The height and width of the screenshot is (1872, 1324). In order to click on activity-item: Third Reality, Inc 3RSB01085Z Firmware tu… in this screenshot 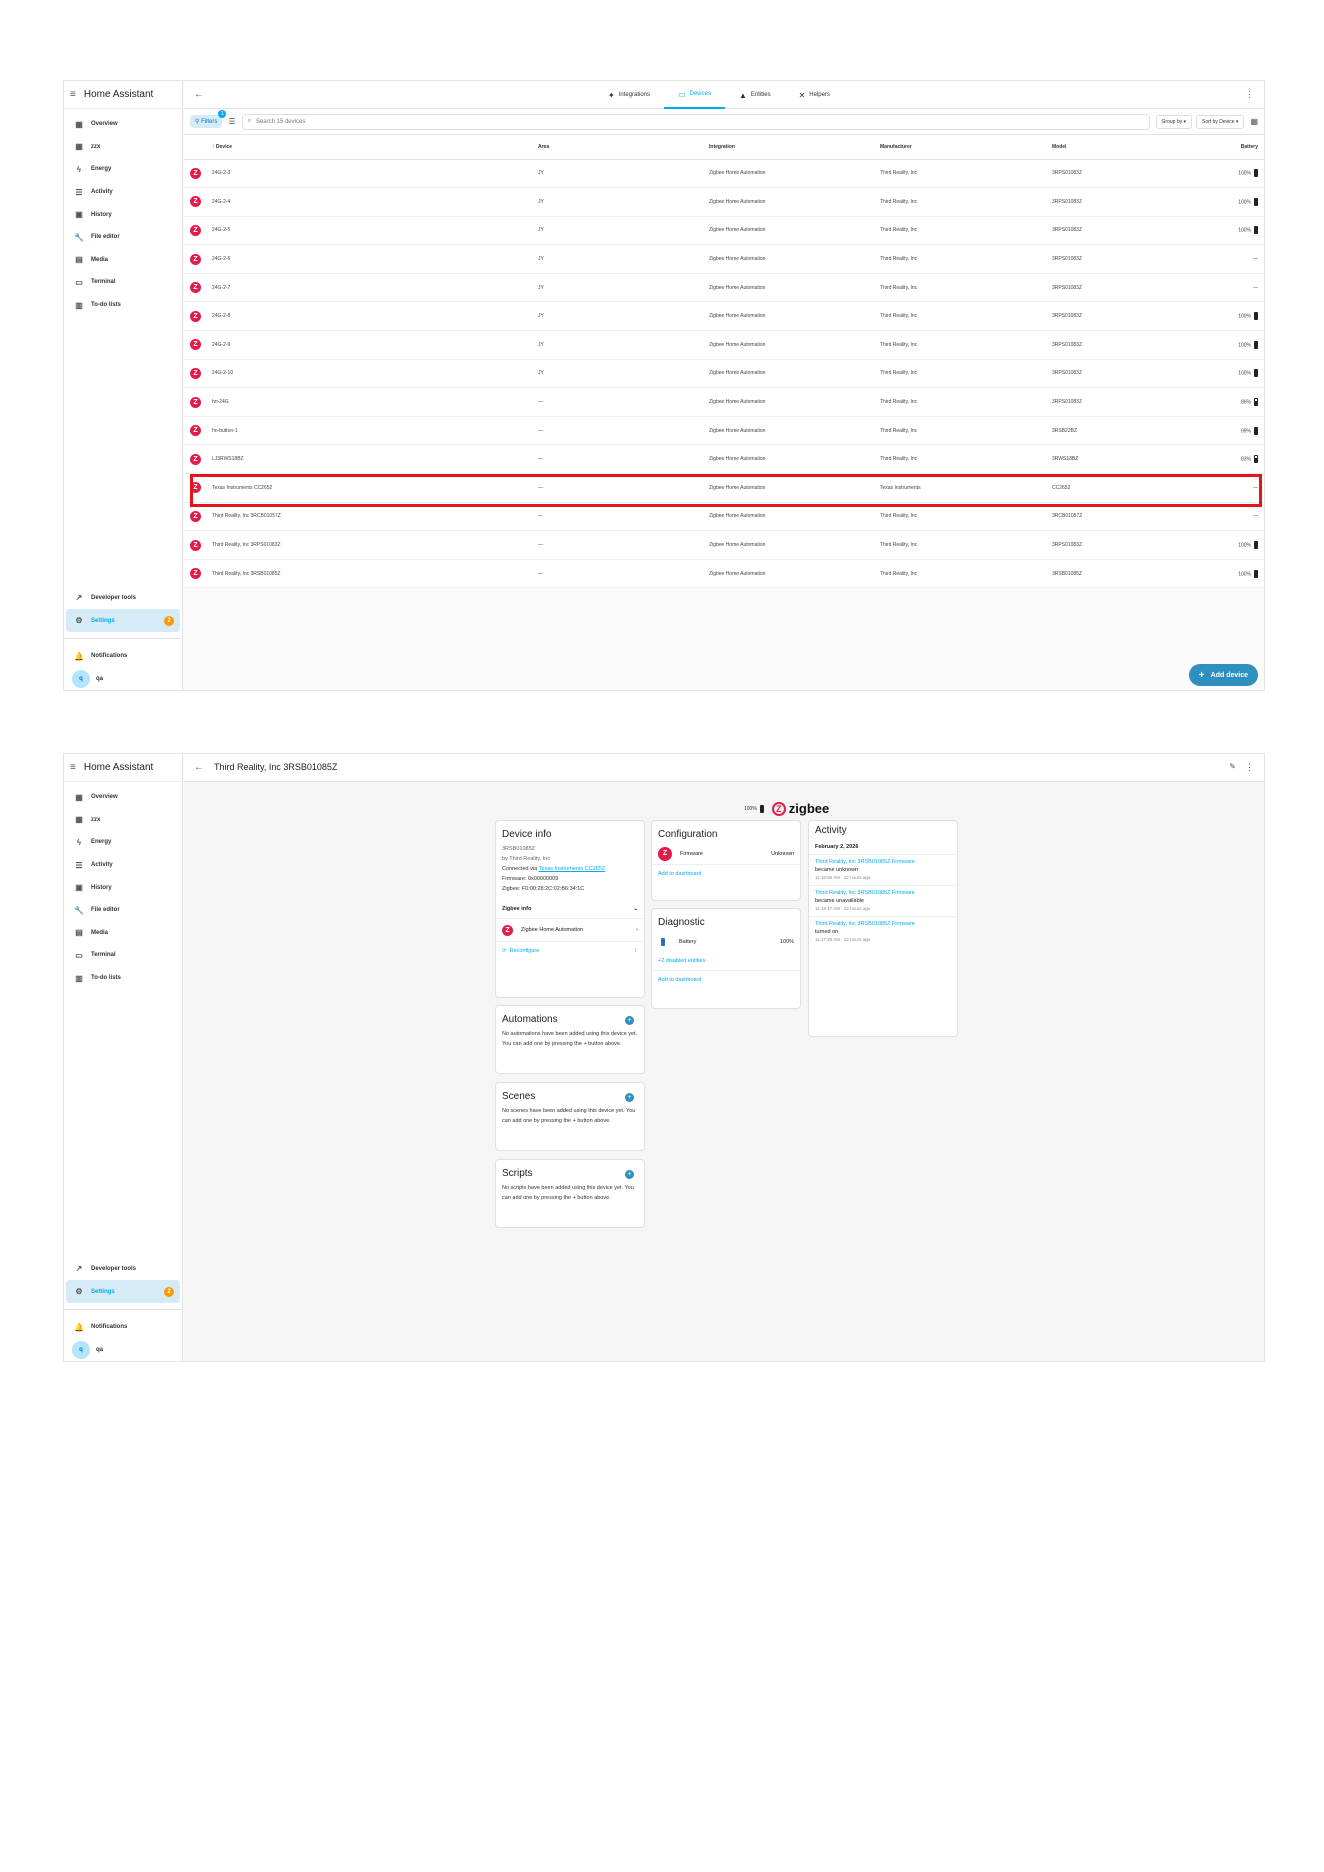, I will do `click(883, 931)`.